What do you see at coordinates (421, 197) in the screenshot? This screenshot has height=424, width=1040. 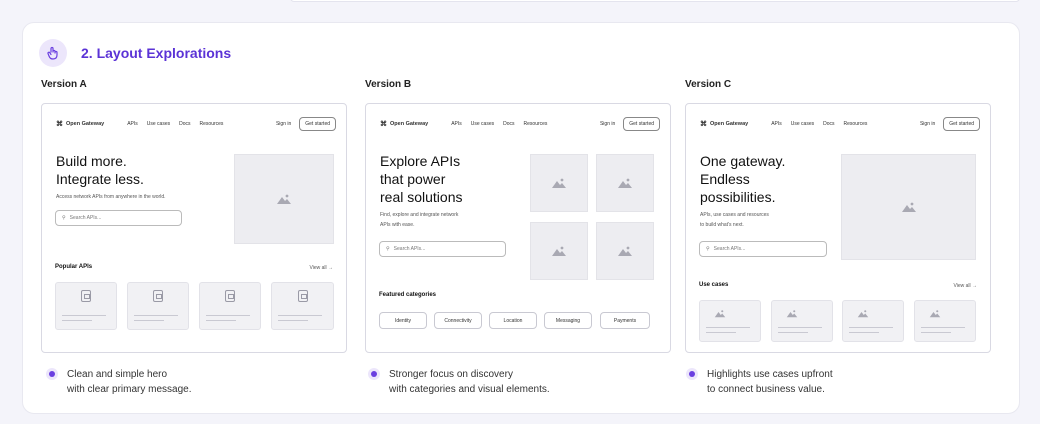 I see `hero-line: real solutions` at bounding box center [421, 197].